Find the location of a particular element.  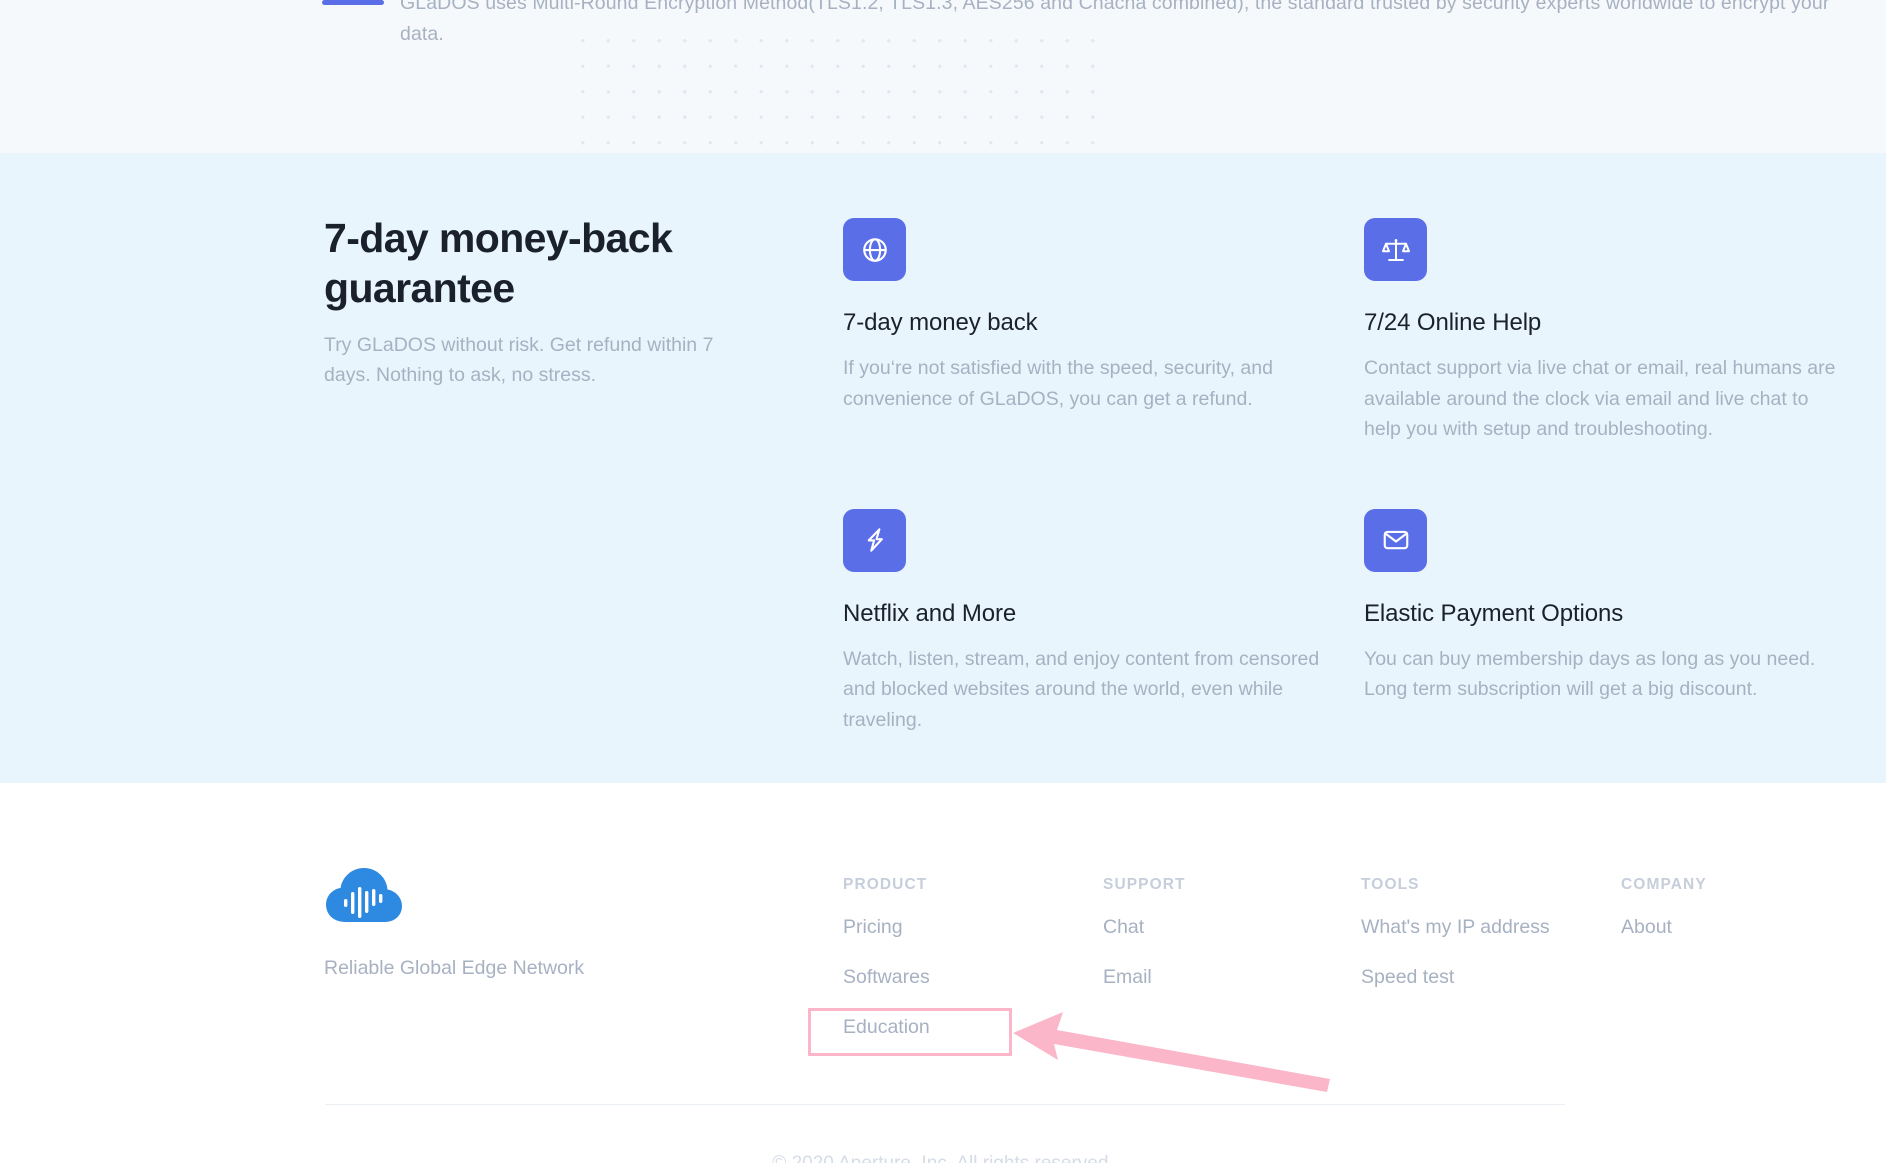

footer-link-email: Email is located at coordinates (1127, 977).